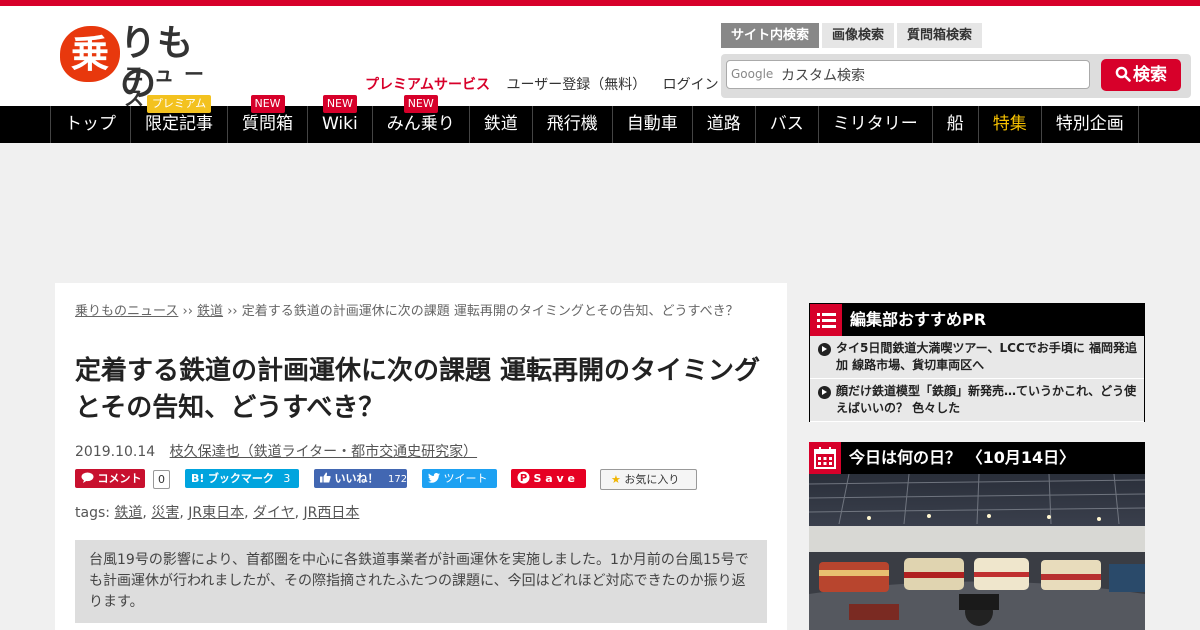 The height and width of the screenshot is (630, 1200). Describe the element at coordinates (142, 67) in the screenshot. I see `site-logo: 乗 りもの ニュース` at that location.